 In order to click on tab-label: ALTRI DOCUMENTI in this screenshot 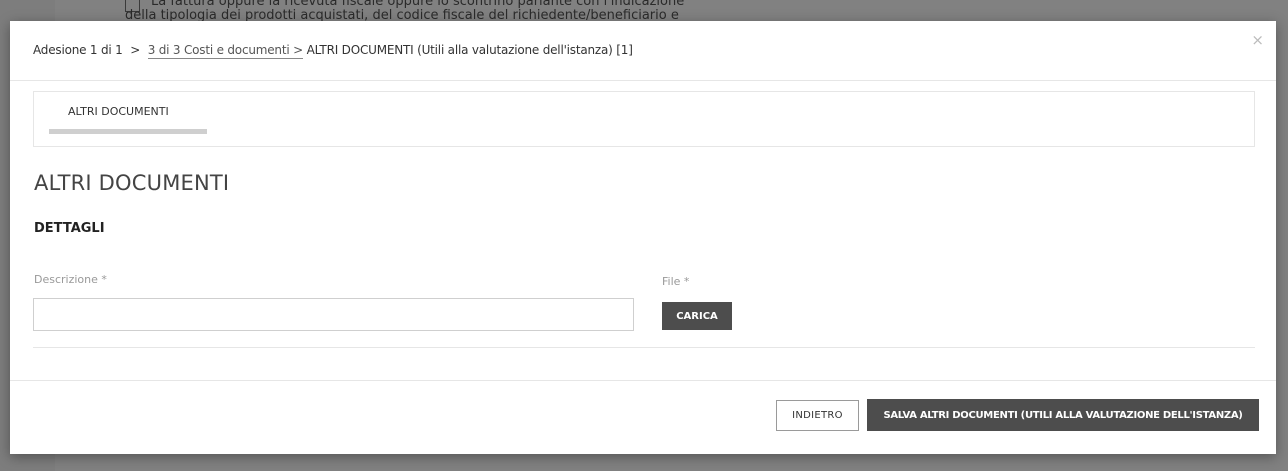, I will do `click(118, 111)`.